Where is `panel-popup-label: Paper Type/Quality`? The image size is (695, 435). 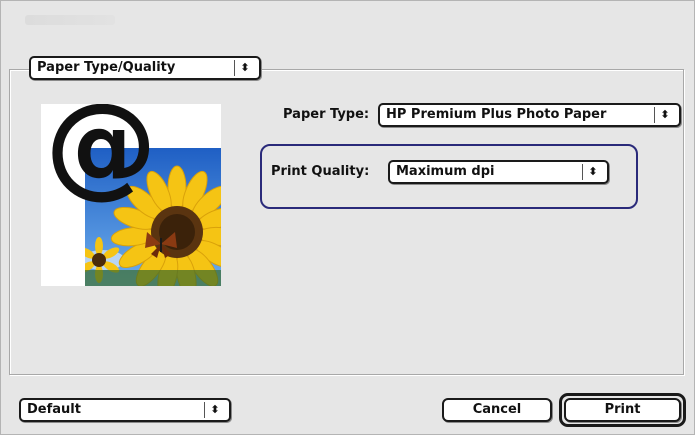 panel-popup-label: Paper Type/Quality is located at coordinates (106, 67).